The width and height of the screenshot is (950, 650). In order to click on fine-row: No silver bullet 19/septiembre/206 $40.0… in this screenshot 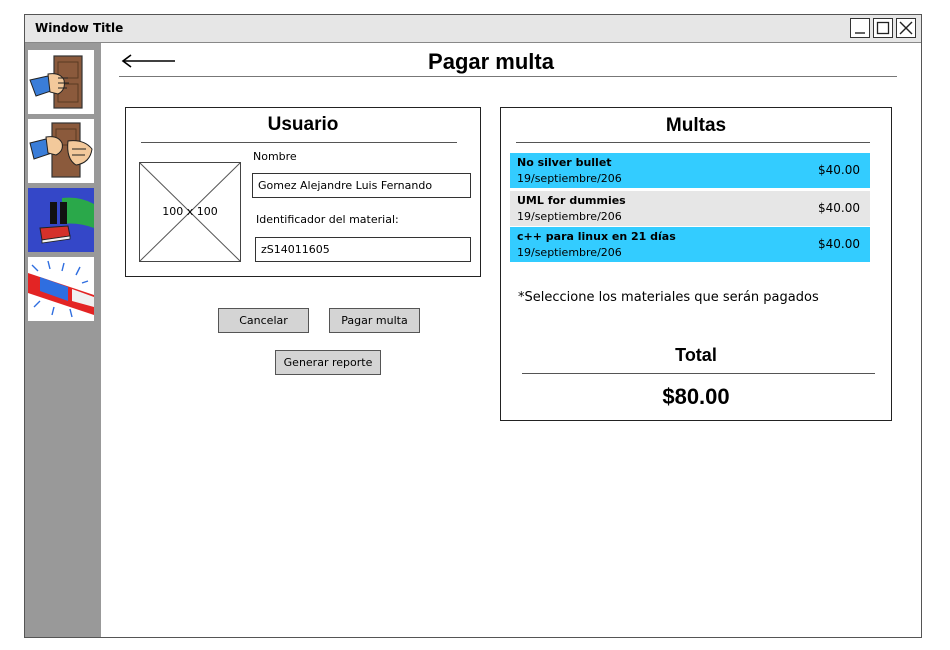, I will do `click(690, 170)`.